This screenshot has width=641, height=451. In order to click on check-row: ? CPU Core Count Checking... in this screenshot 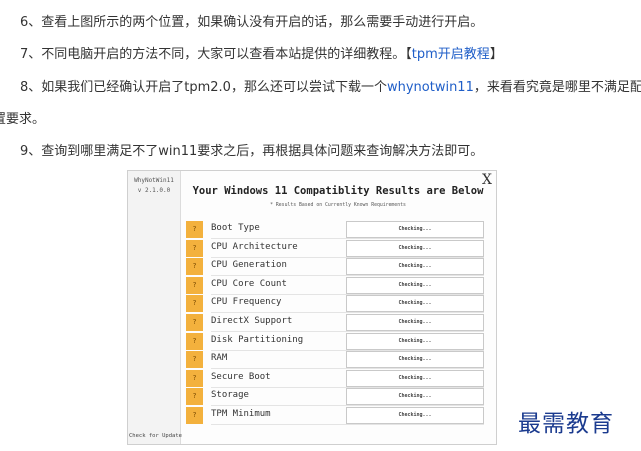, I will do `click(335, 285)`.